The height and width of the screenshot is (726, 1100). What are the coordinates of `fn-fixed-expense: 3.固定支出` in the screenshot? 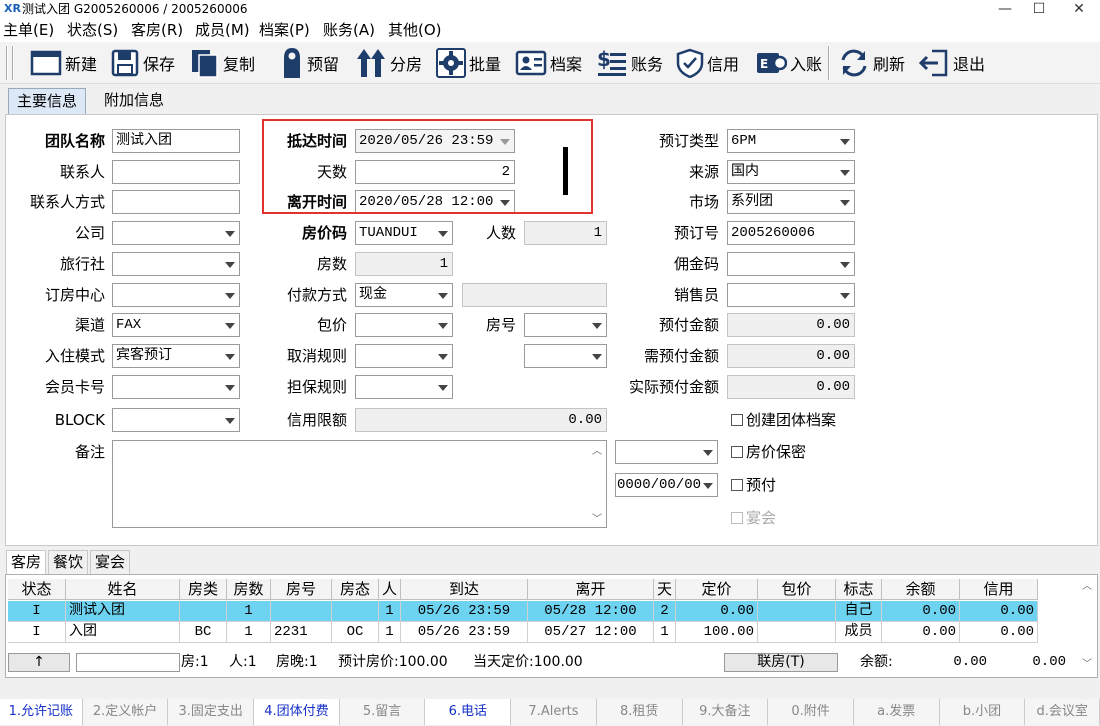 It's located at (211, 712).